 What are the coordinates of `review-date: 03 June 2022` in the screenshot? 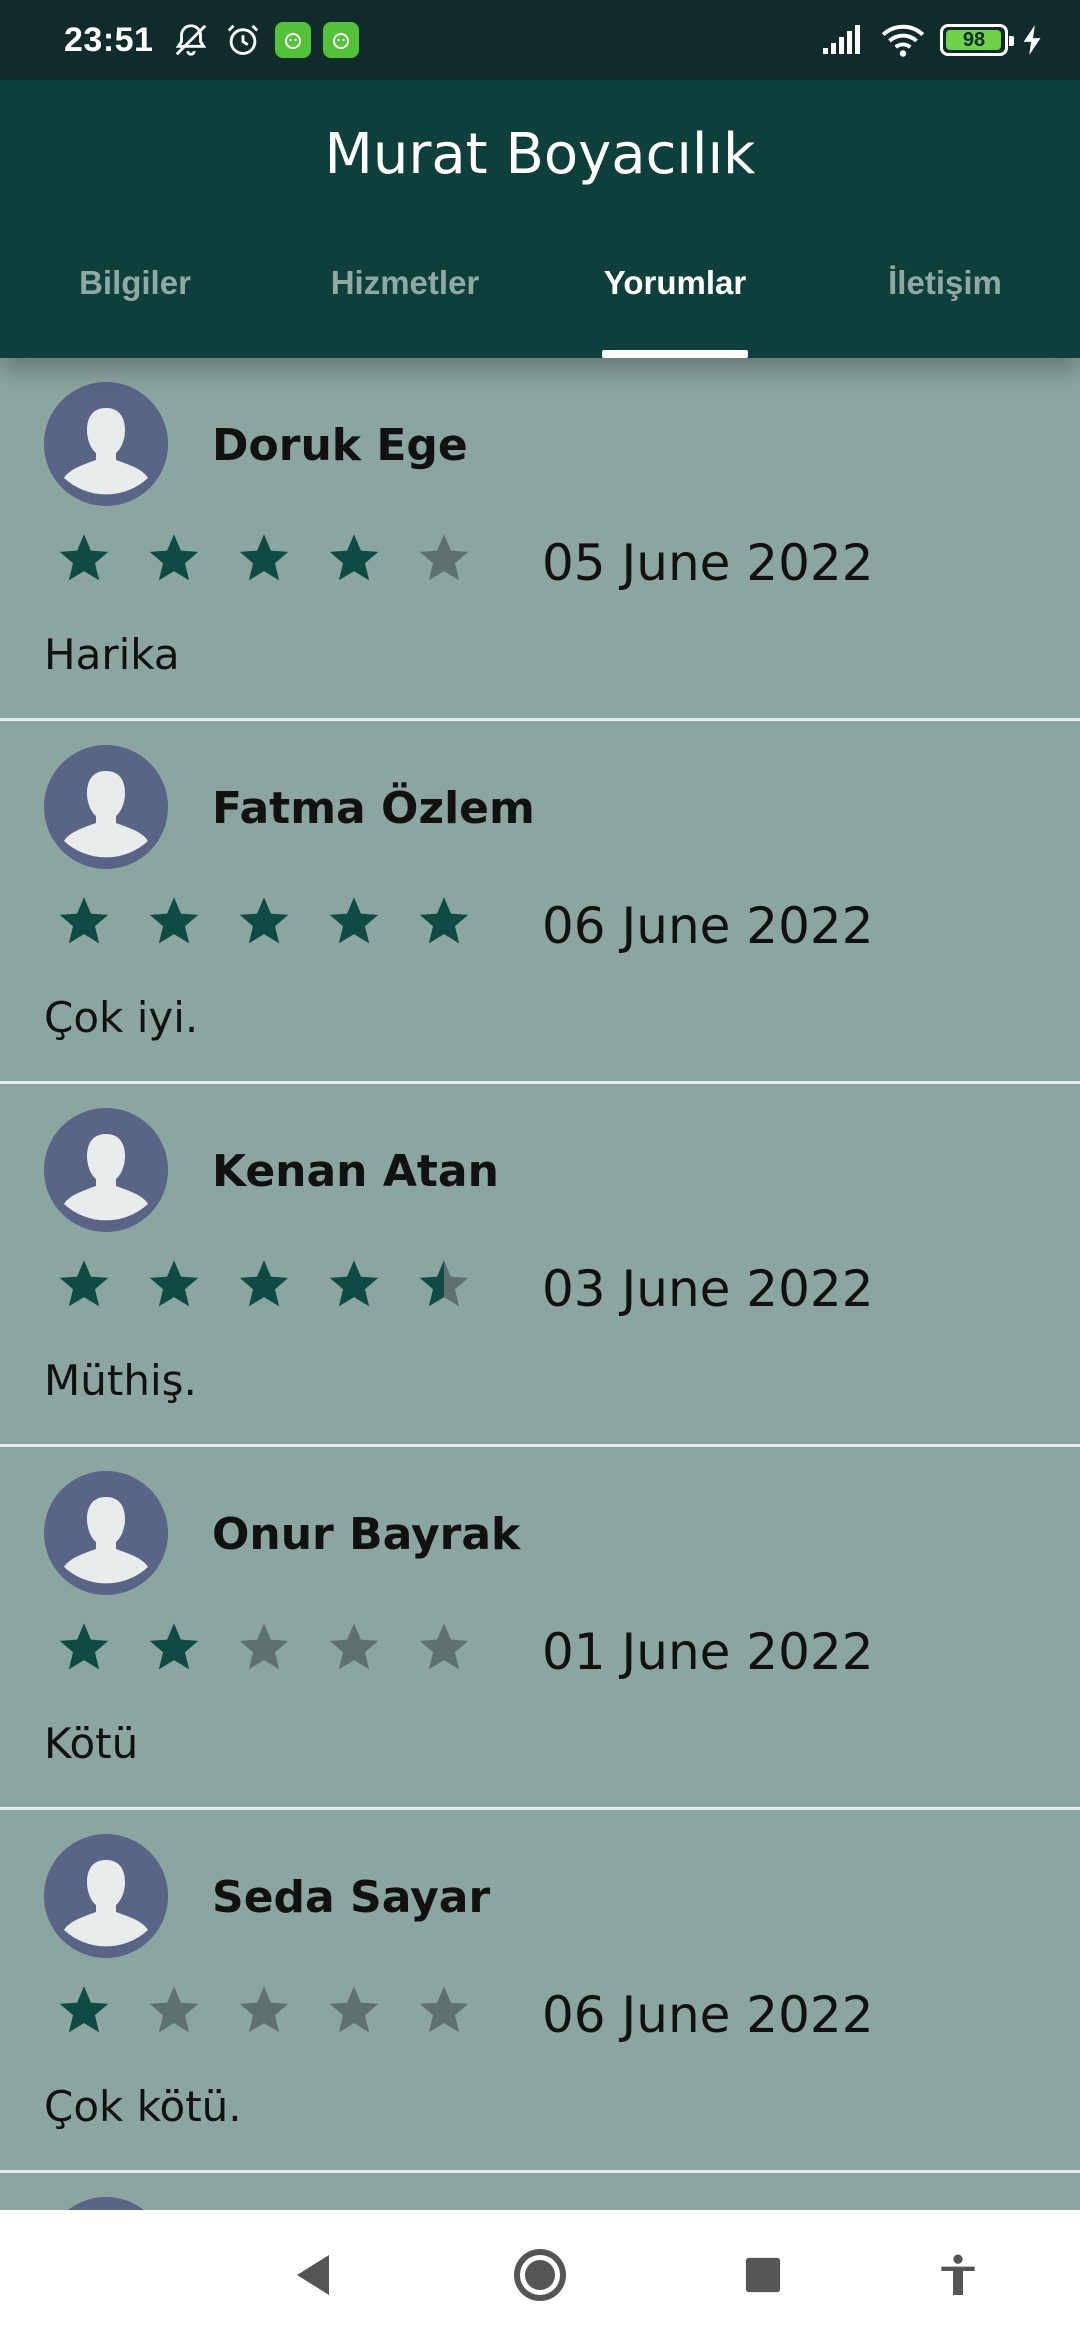 It's located at (708, 1289).